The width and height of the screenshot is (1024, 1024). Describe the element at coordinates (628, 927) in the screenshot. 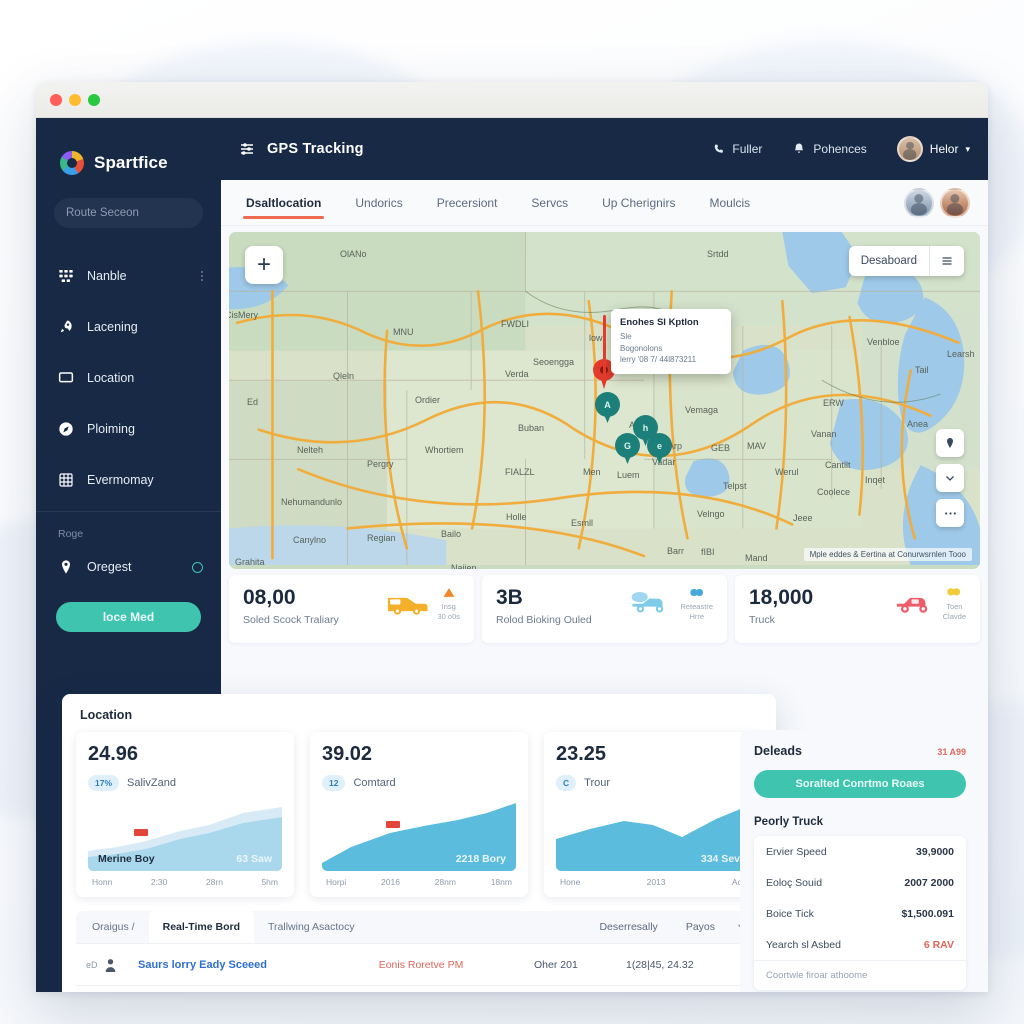

I see `table-header-deserresally: Deserresally` at that location.